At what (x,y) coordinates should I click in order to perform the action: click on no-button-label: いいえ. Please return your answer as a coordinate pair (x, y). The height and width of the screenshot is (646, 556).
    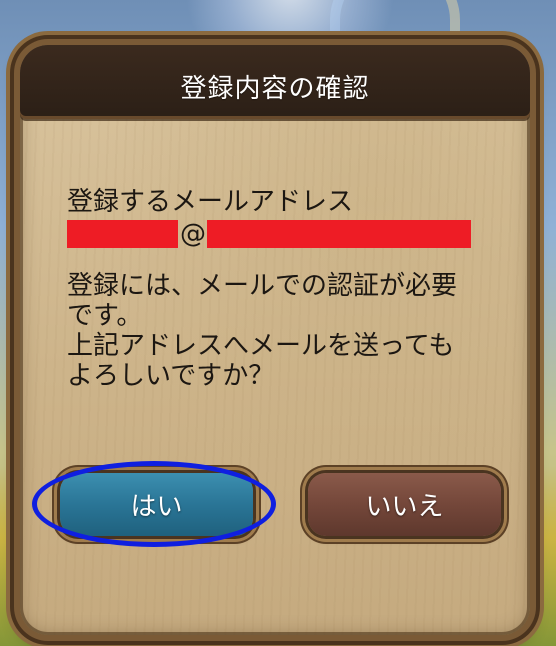
    Looking at the image, I should click on (404, 507).